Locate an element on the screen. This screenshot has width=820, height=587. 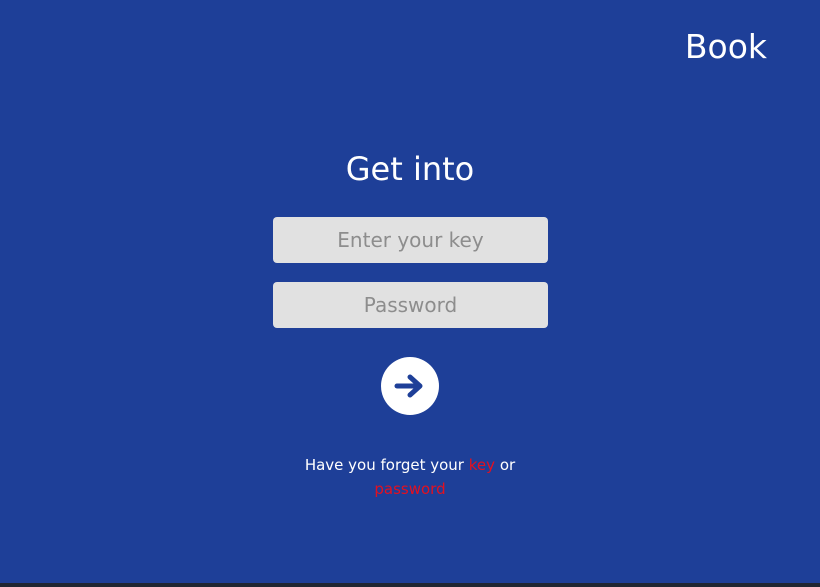
forgot-password-link: password is located at coordinates (409, 489).